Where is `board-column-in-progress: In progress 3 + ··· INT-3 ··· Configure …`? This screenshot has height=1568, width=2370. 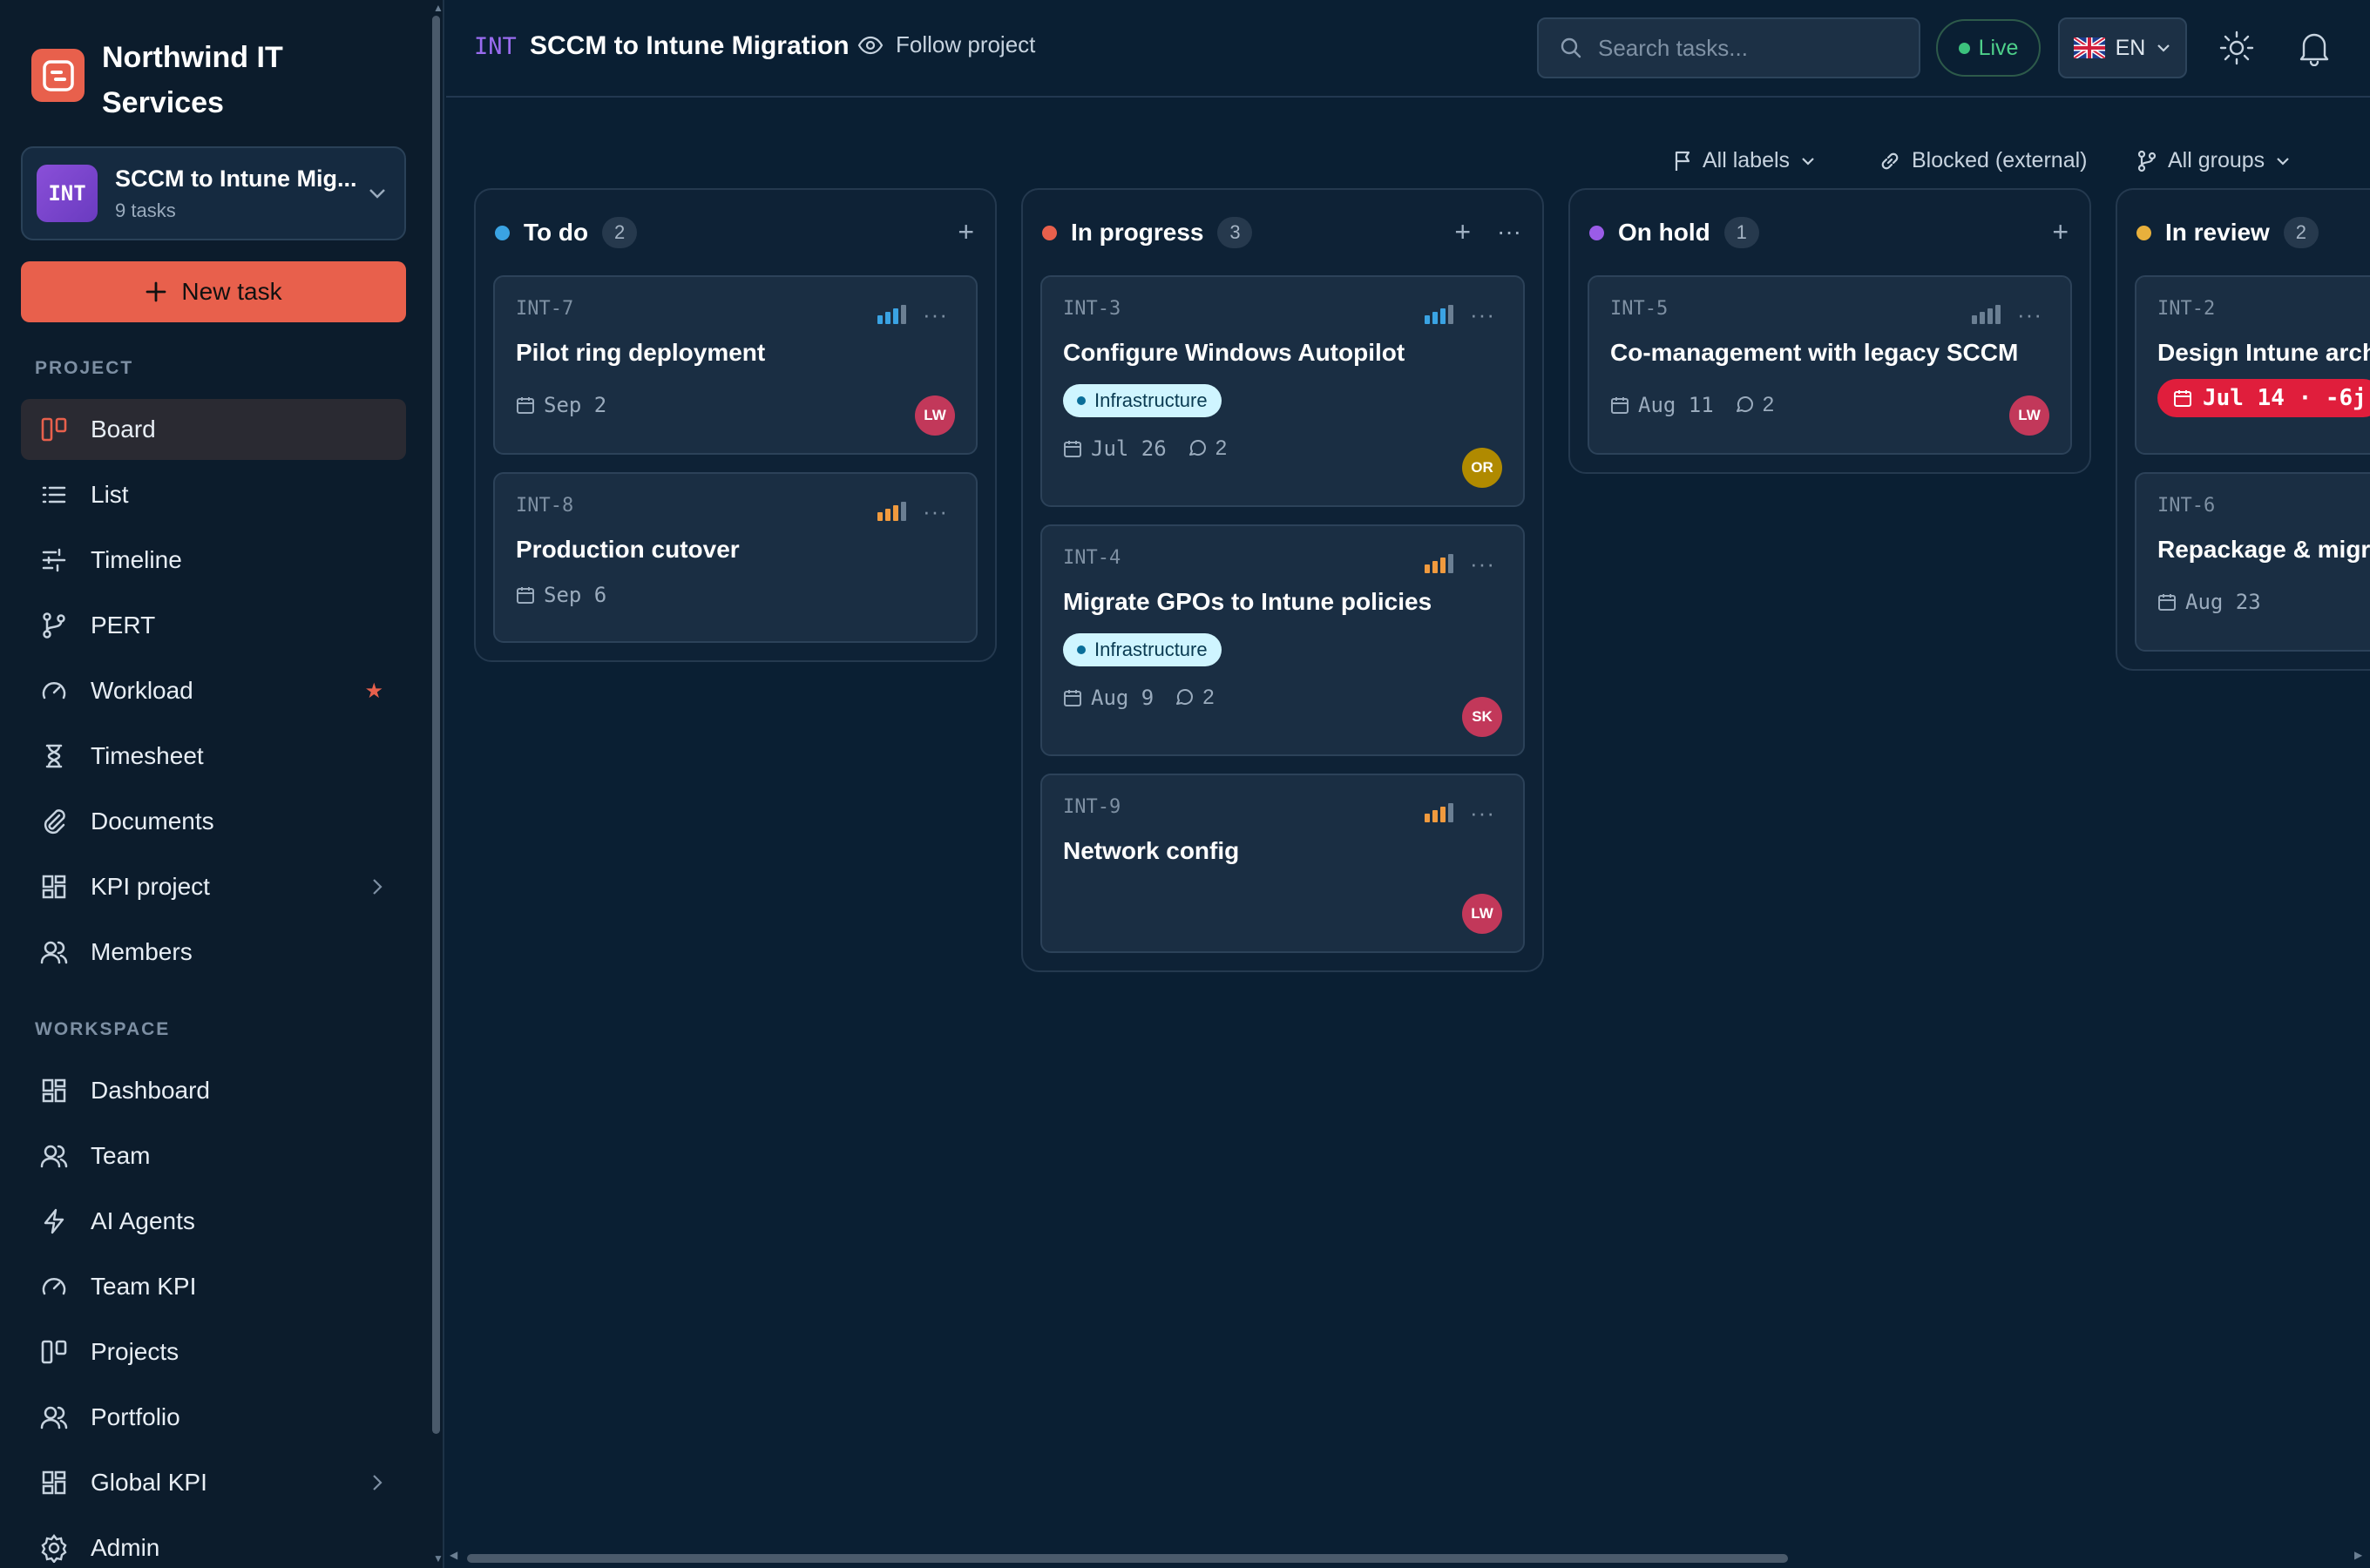
board-column-in-progress: In progress 3 + ··· INT-3 ··· Configure … is located at coordinates (1282, 580).